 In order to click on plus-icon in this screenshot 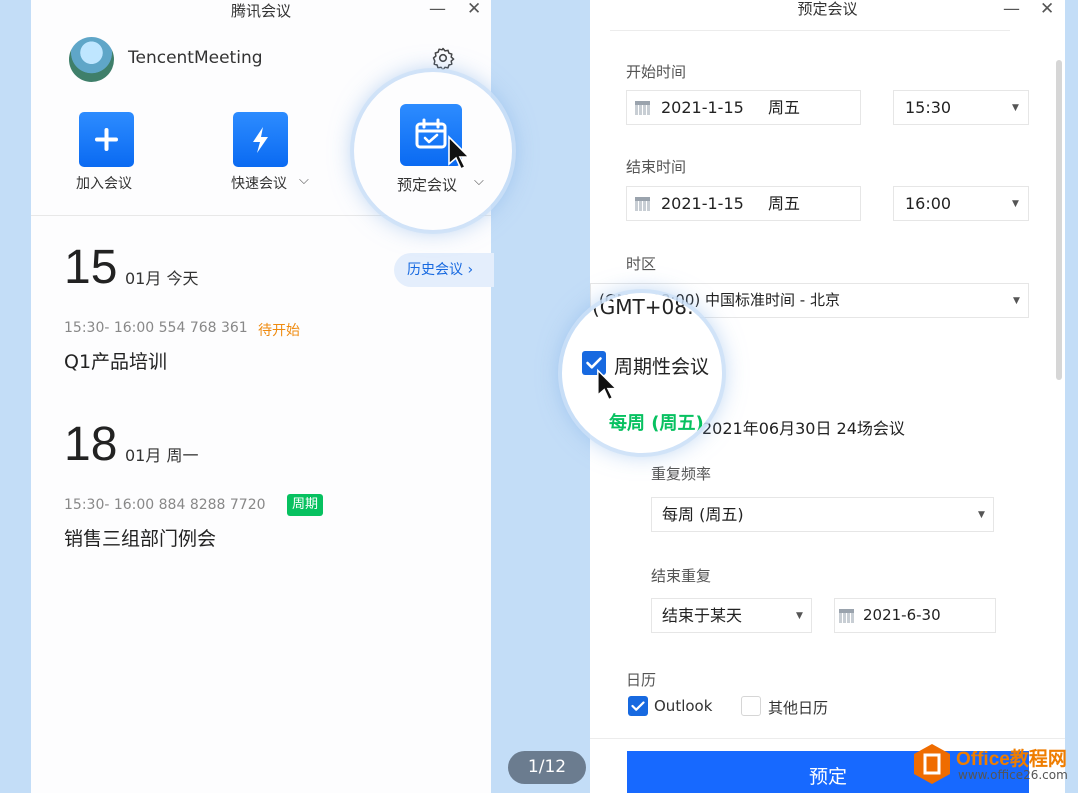, I will do `click(106, 139)`.